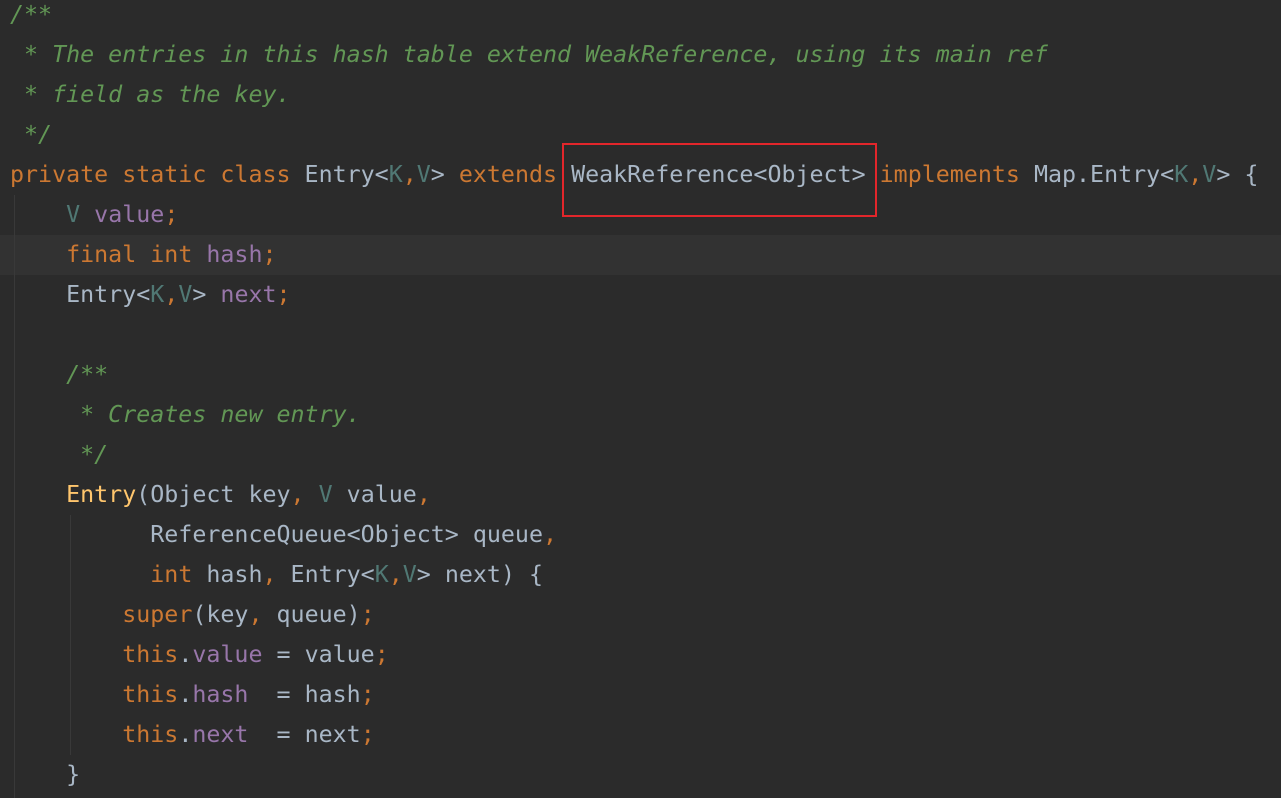 Image resolution: width=1281 pixels, height=798 pixels. I want to click on code-line: Entry(Object key, V value,, so click(640, 495).